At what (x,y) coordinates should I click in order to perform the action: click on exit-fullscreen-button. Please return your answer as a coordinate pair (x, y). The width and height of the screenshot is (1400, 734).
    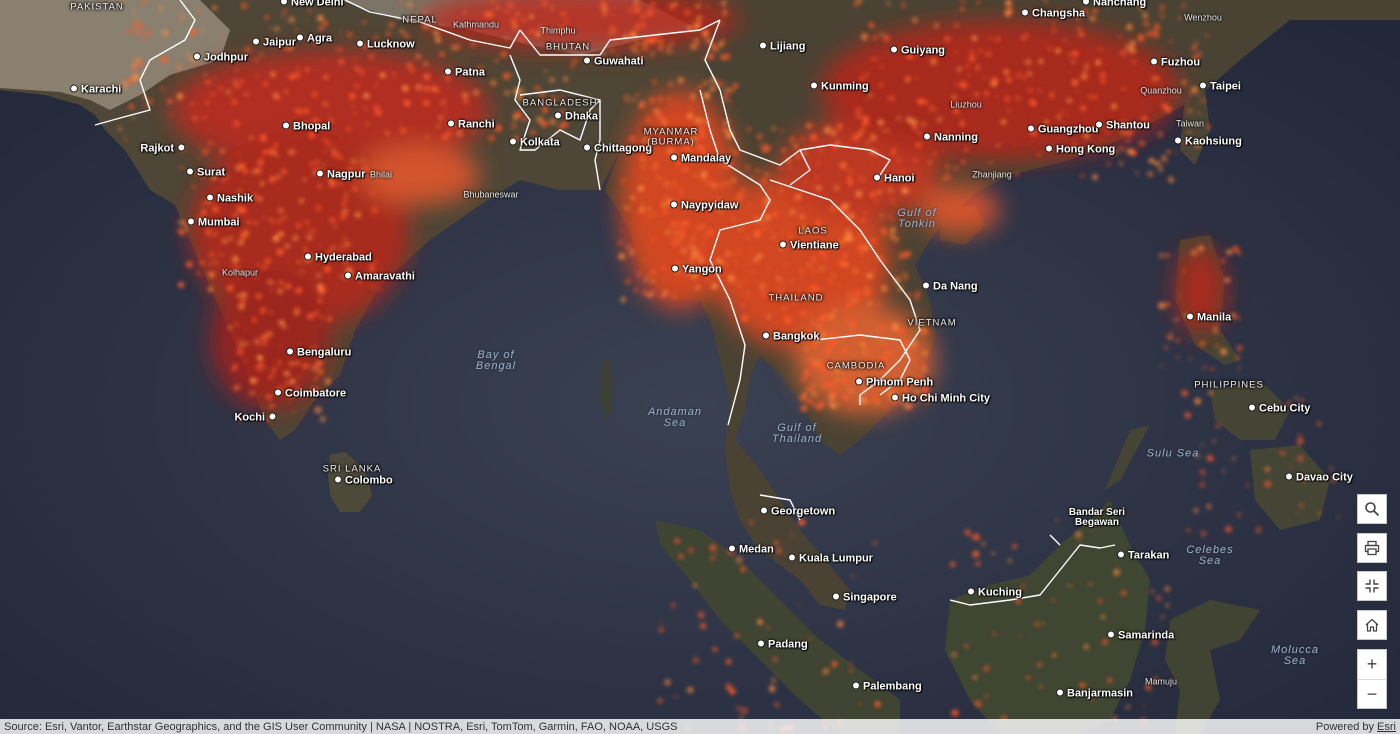
    Looking at the image, I should click on (1372, 586).